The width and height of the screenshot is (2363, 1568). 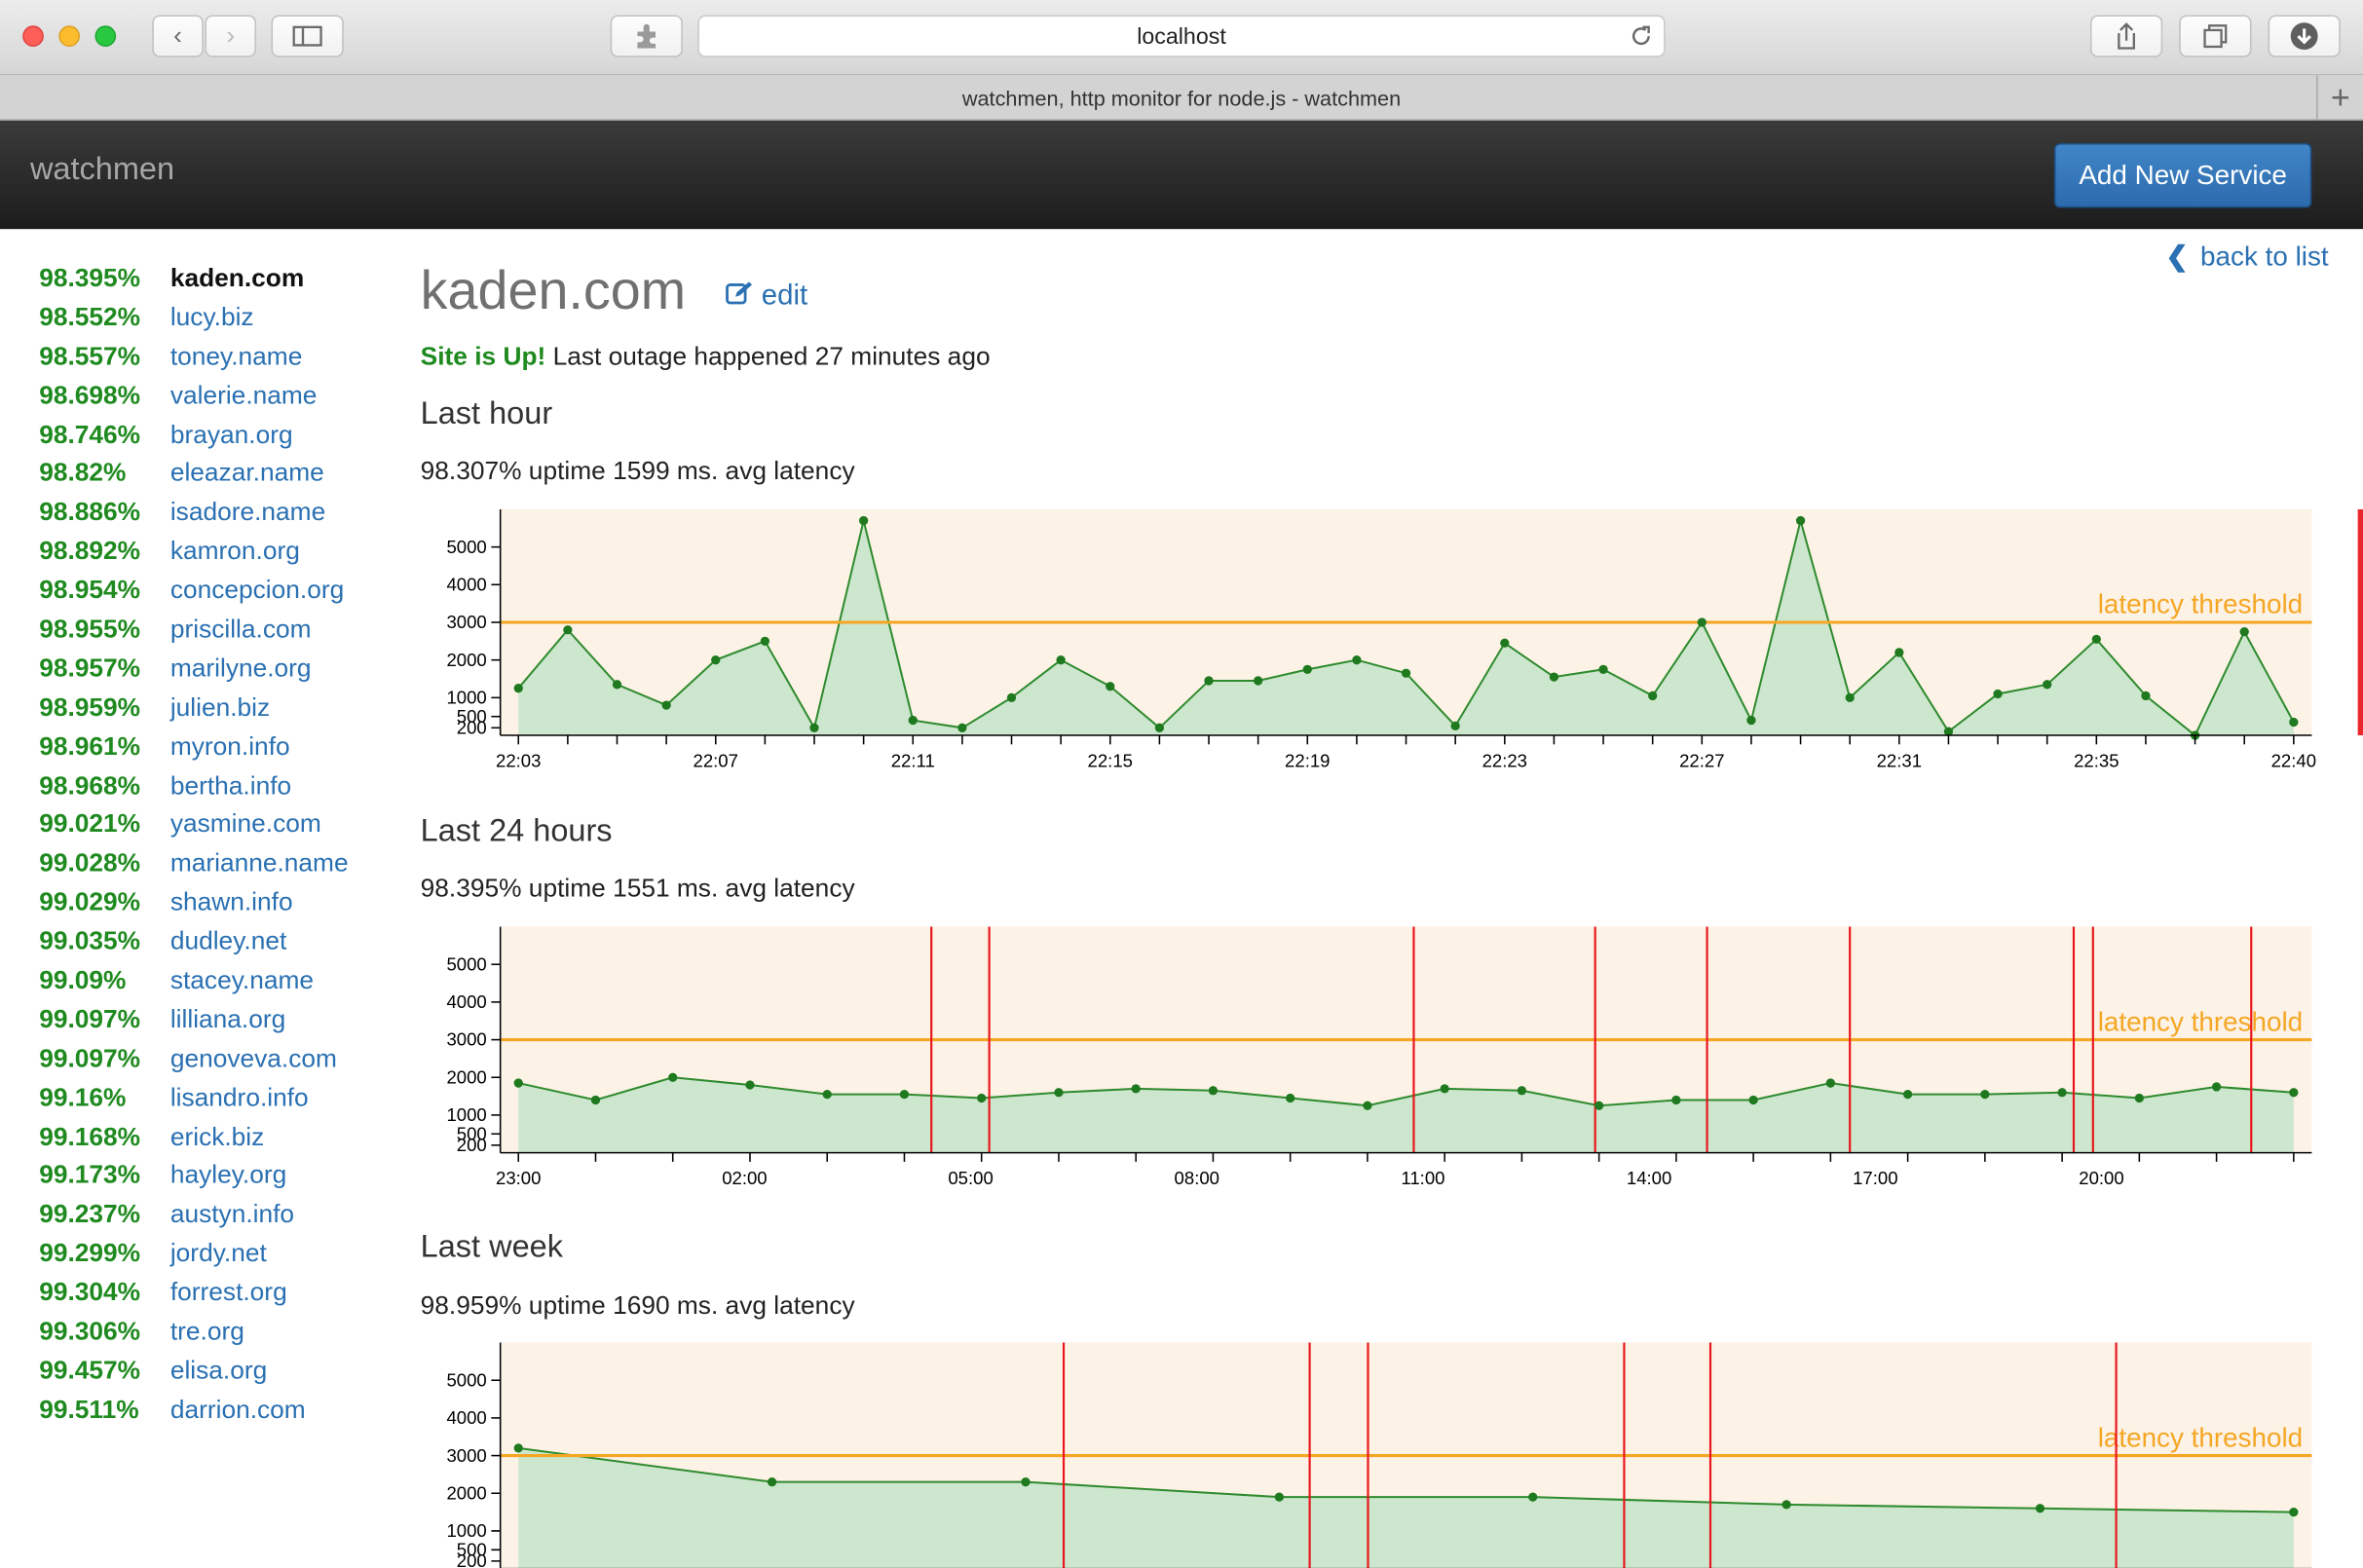 What do you see at coordinates (90, 707) in the screenshot?
I see `service-uptime: 98.959%` at bounding box center [90, 707].